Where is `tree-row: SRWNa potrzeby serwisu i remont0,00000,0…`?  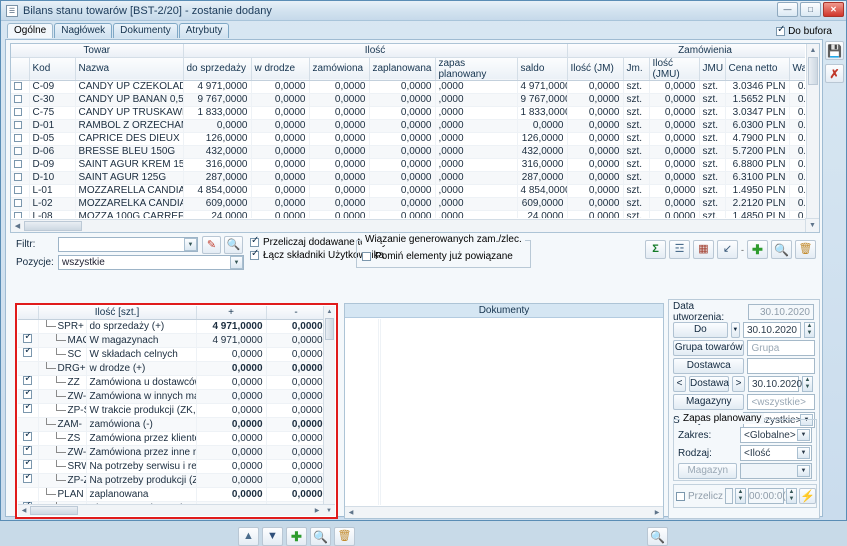
tree-row: SRWNa potrzeby serwisu i remont0,00000,0… is located at coordinates (172, 466).